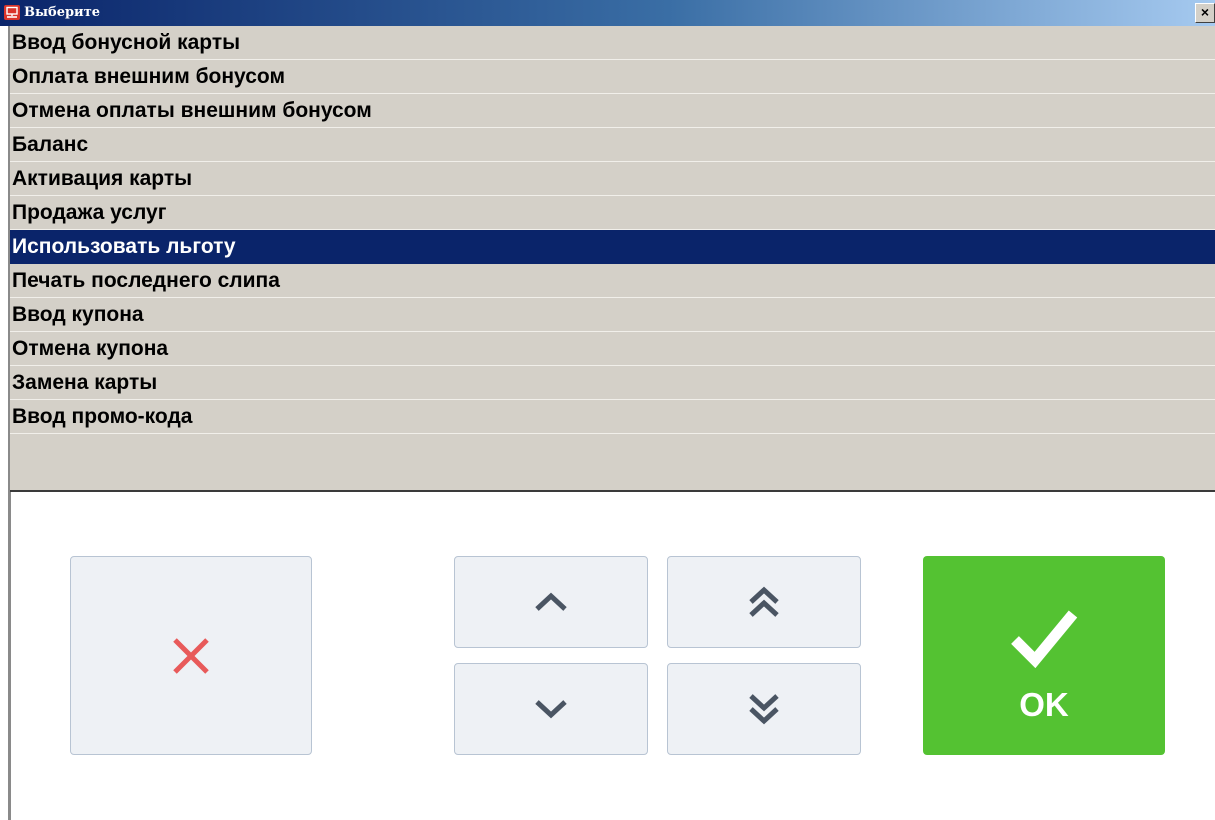 Image resolution: width=1215 pixels, height=820 pixels. I want to click on ok-button: OK, so click(1044, 655).